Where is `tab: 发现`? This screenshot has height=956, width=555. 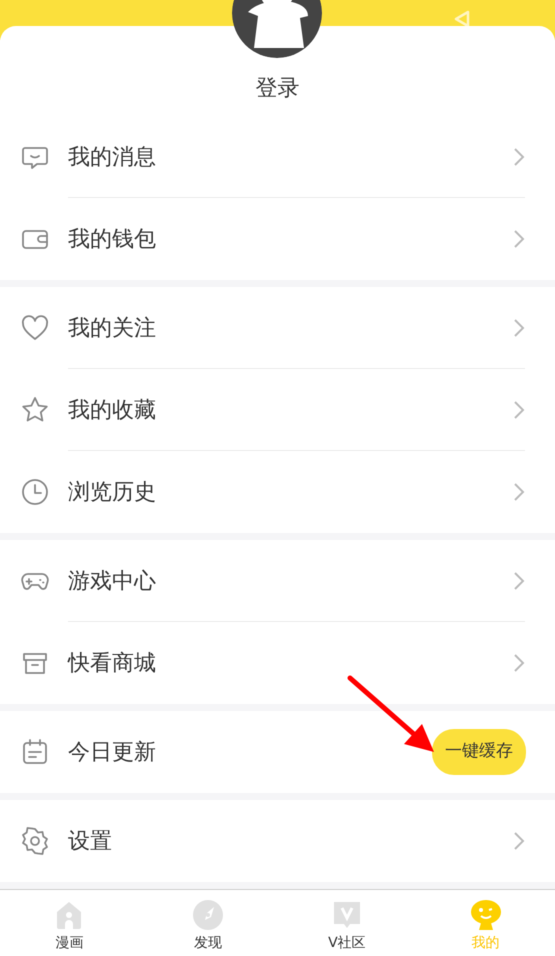 tab: 发现 is located at coordinates (208, 923).